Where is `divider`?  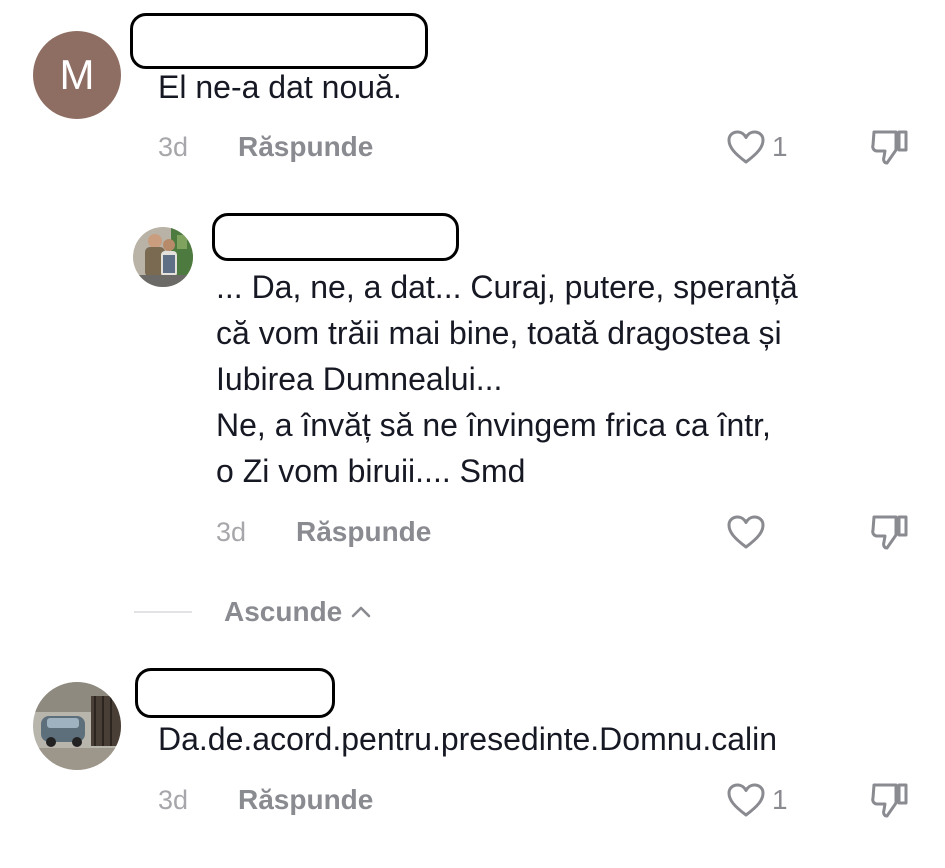 divider is located at coordinates (163, 612).